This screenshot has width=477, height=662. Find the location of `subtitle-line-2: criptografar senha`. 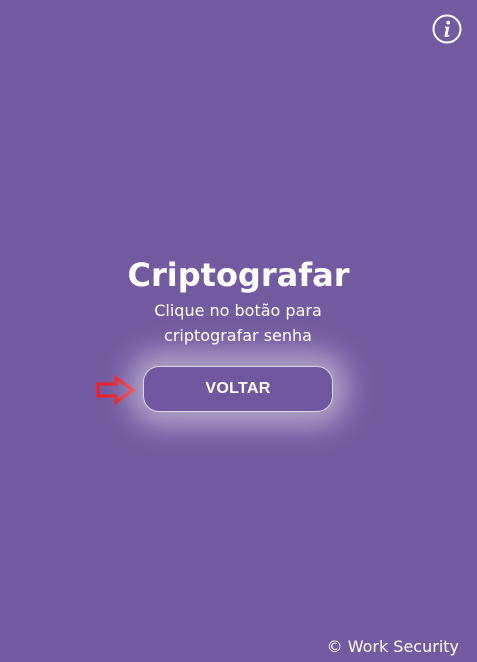

subtitle-line-2: criptografar senha is located at coordinates (238, 335).